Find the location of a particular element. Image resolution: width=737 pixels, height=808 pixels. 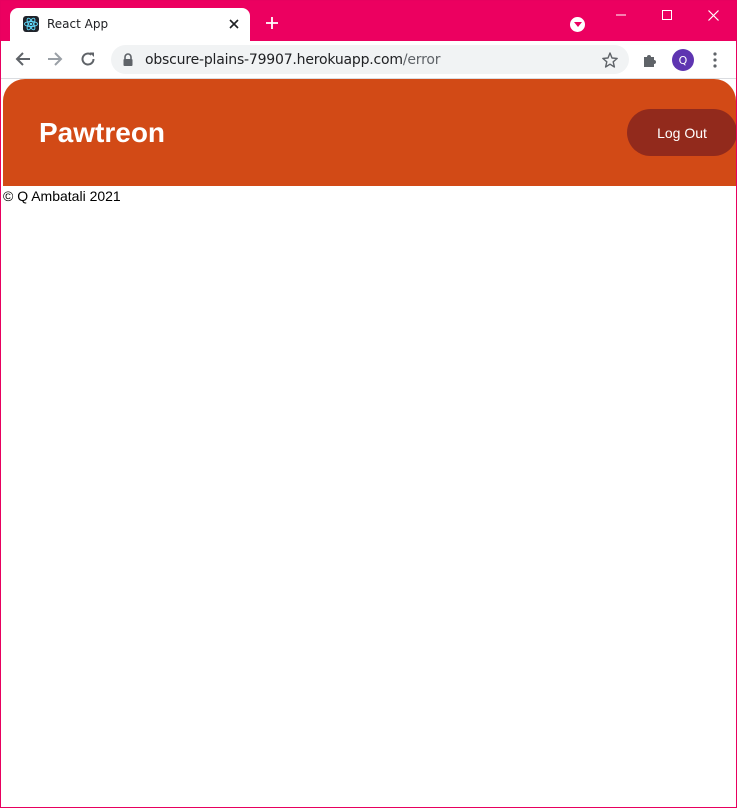

logout-button: Log Out is located at coordinates (681, 132).